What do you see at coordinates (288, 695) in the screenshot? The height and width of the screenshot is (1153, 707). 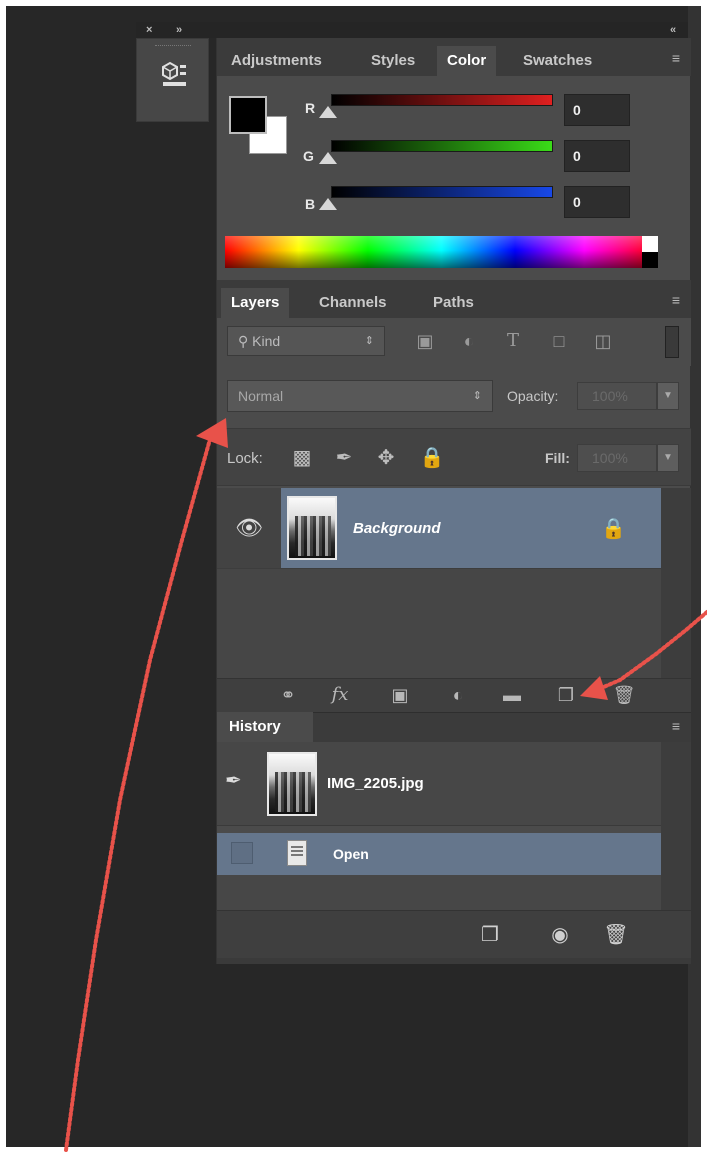 I see `link-layers-icon: ⚭` at bounding box center [288, 695].